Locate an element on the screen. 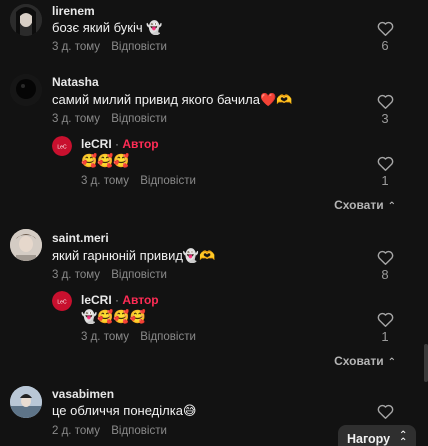 The width and height of the screenshot is (428, 446). comment-text: самий милий привид якого бачила❤️🫶 is located at coordinates (172, 99).